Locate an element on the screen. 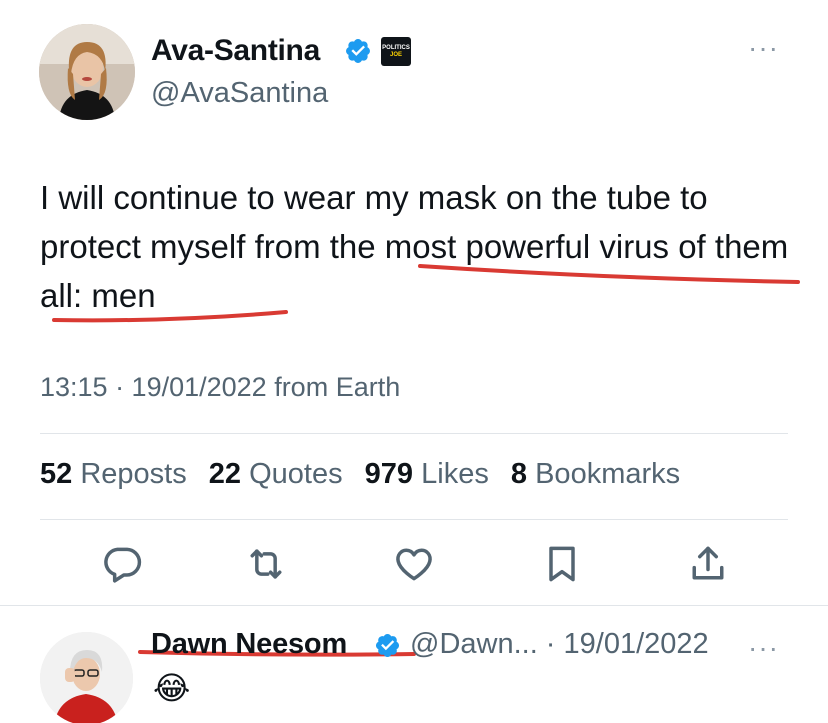 The width and height of the screenshot is (828, 723). quotes-count: 22 is located at coordinates (225, 474).